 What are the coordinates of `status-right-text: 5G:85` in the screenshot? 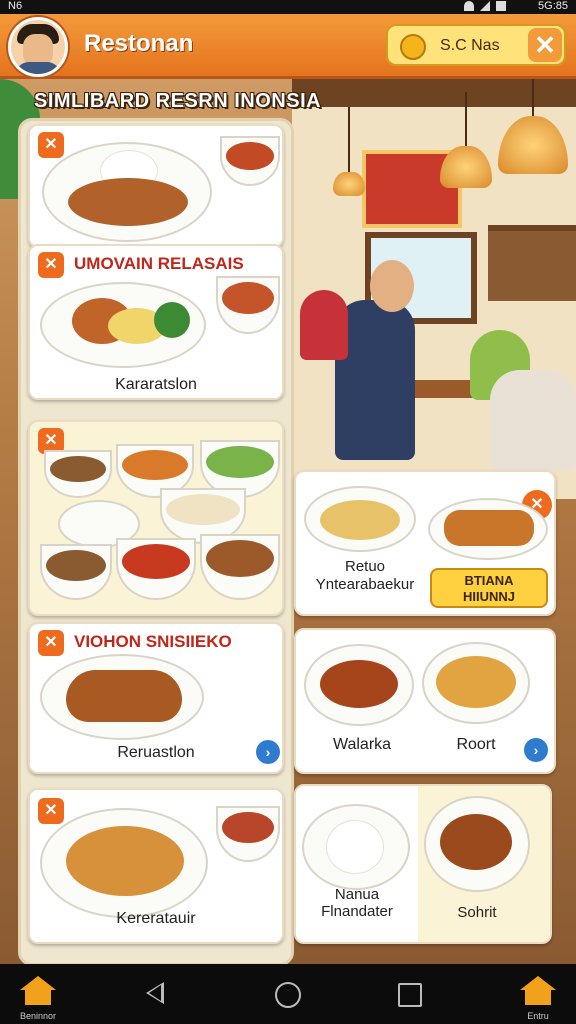 It's located at (553, 6).